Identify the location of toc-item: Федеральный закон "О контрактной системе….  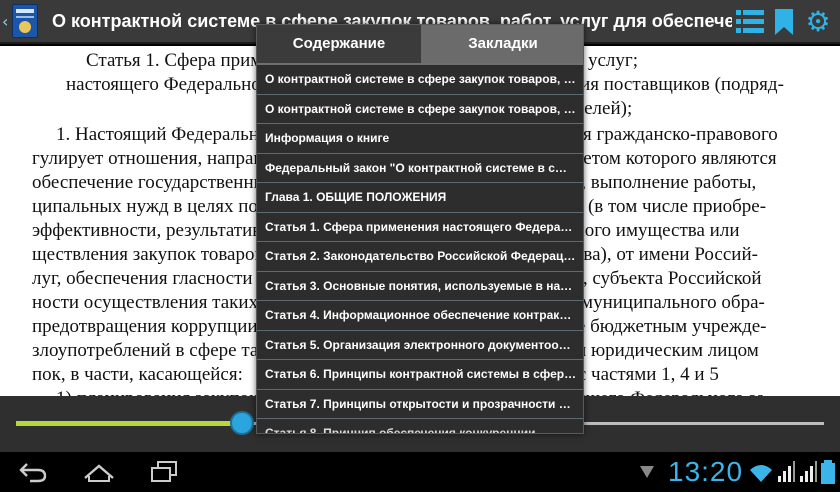
(420, 168).